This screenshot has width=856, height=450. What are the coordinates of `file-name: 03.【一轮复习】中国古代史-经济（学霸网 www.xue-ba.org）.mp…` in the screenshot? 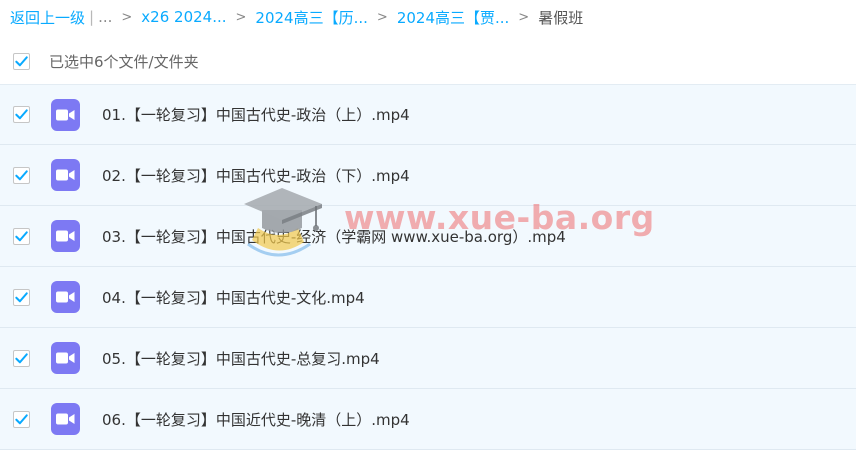 It's located at (334, 236).